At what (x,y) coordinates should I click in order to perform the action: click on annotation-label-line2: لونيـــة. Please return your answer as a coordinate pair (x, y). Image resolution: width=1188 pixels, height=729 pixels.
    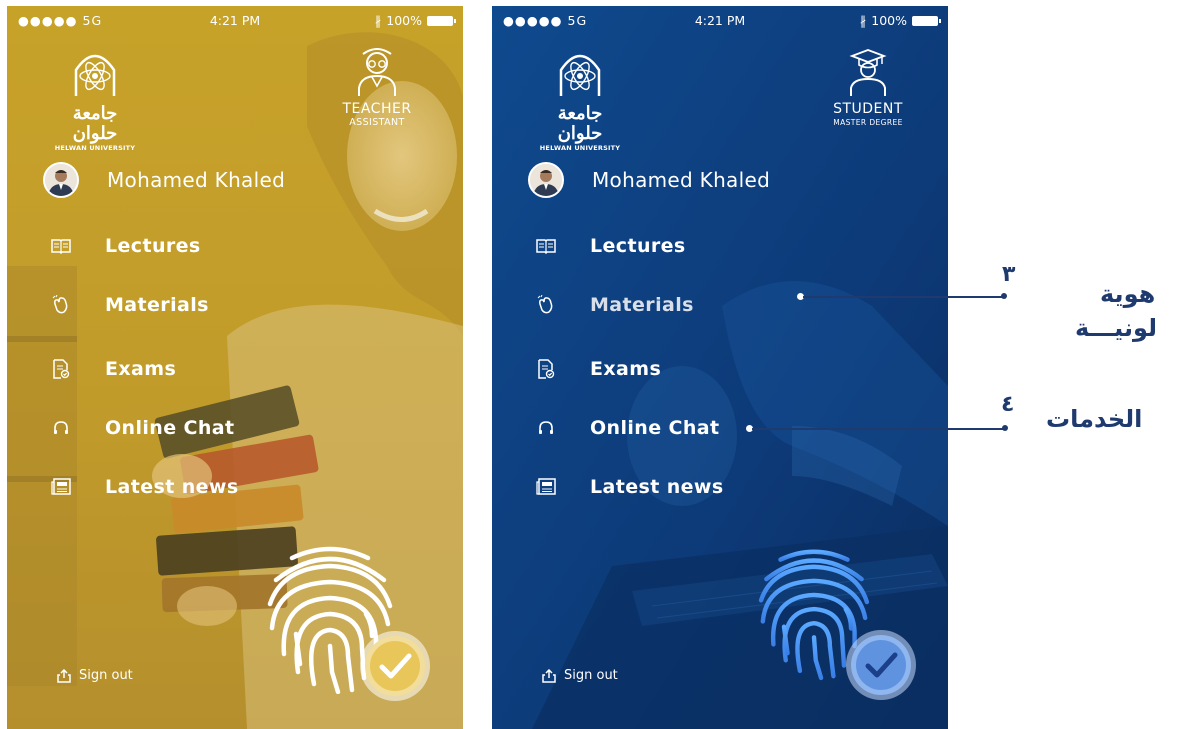
    Looking at the image, I should click on (1116, 328).